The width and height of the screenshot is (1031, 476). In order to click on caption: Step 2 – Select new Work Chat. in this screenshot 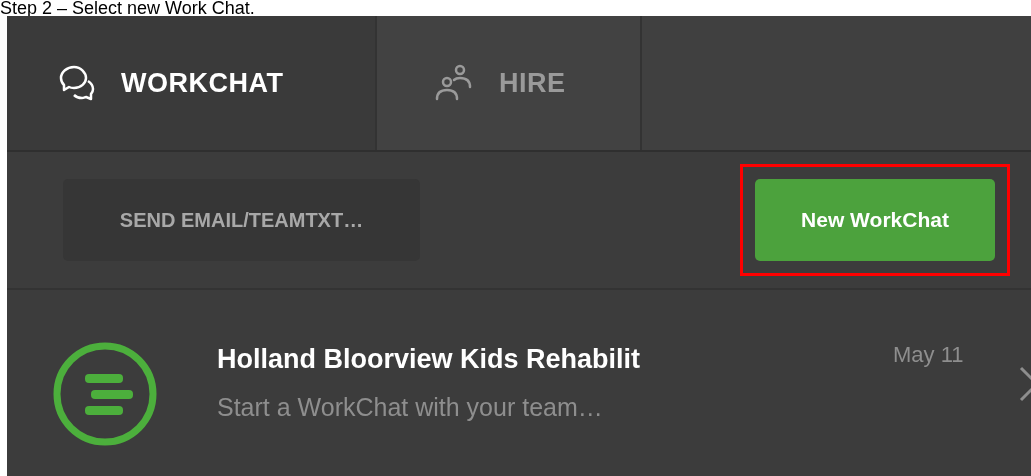, I will do `click(128, 8)`.